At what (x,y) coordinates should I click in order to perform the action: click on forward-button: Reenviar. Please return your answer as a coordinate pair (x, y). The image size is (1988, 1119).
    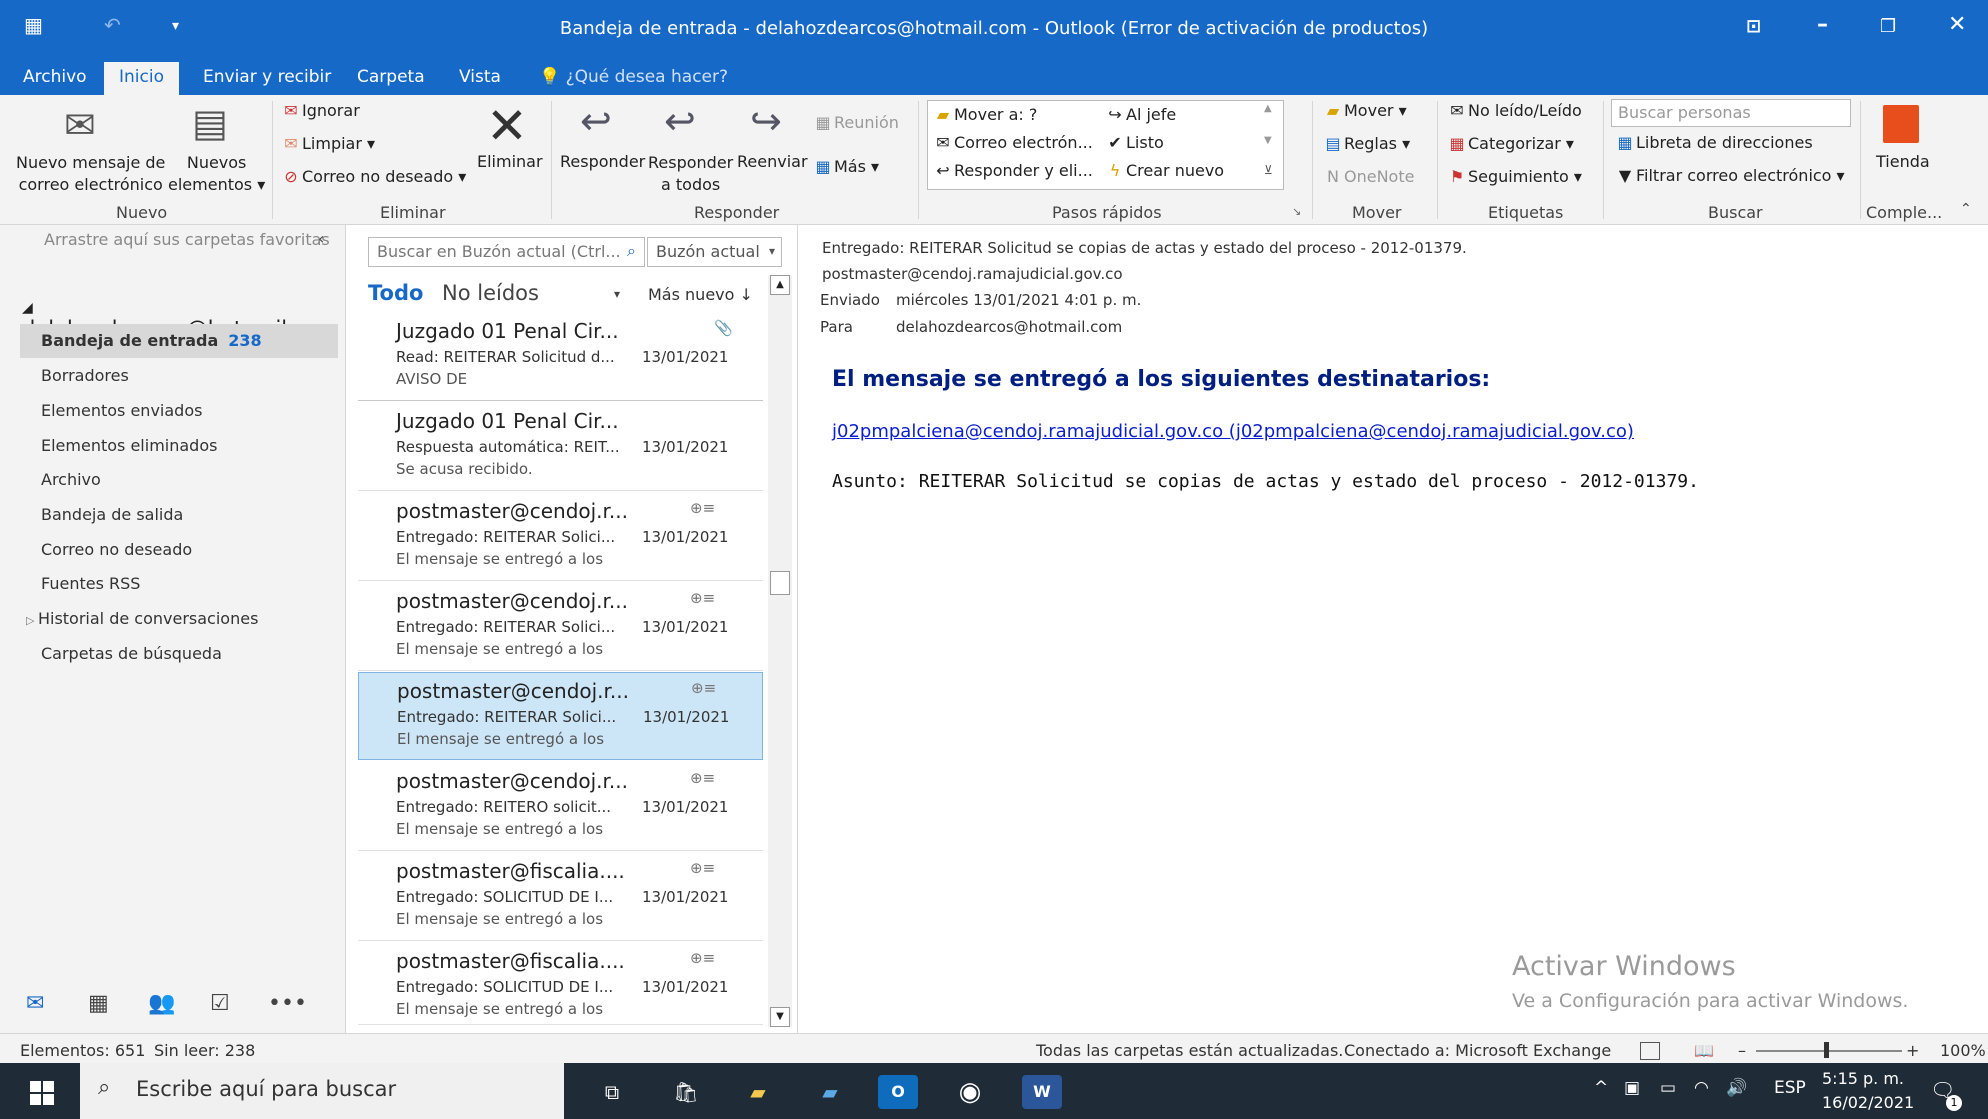
    Looking at the image, I should click on (772, 161).